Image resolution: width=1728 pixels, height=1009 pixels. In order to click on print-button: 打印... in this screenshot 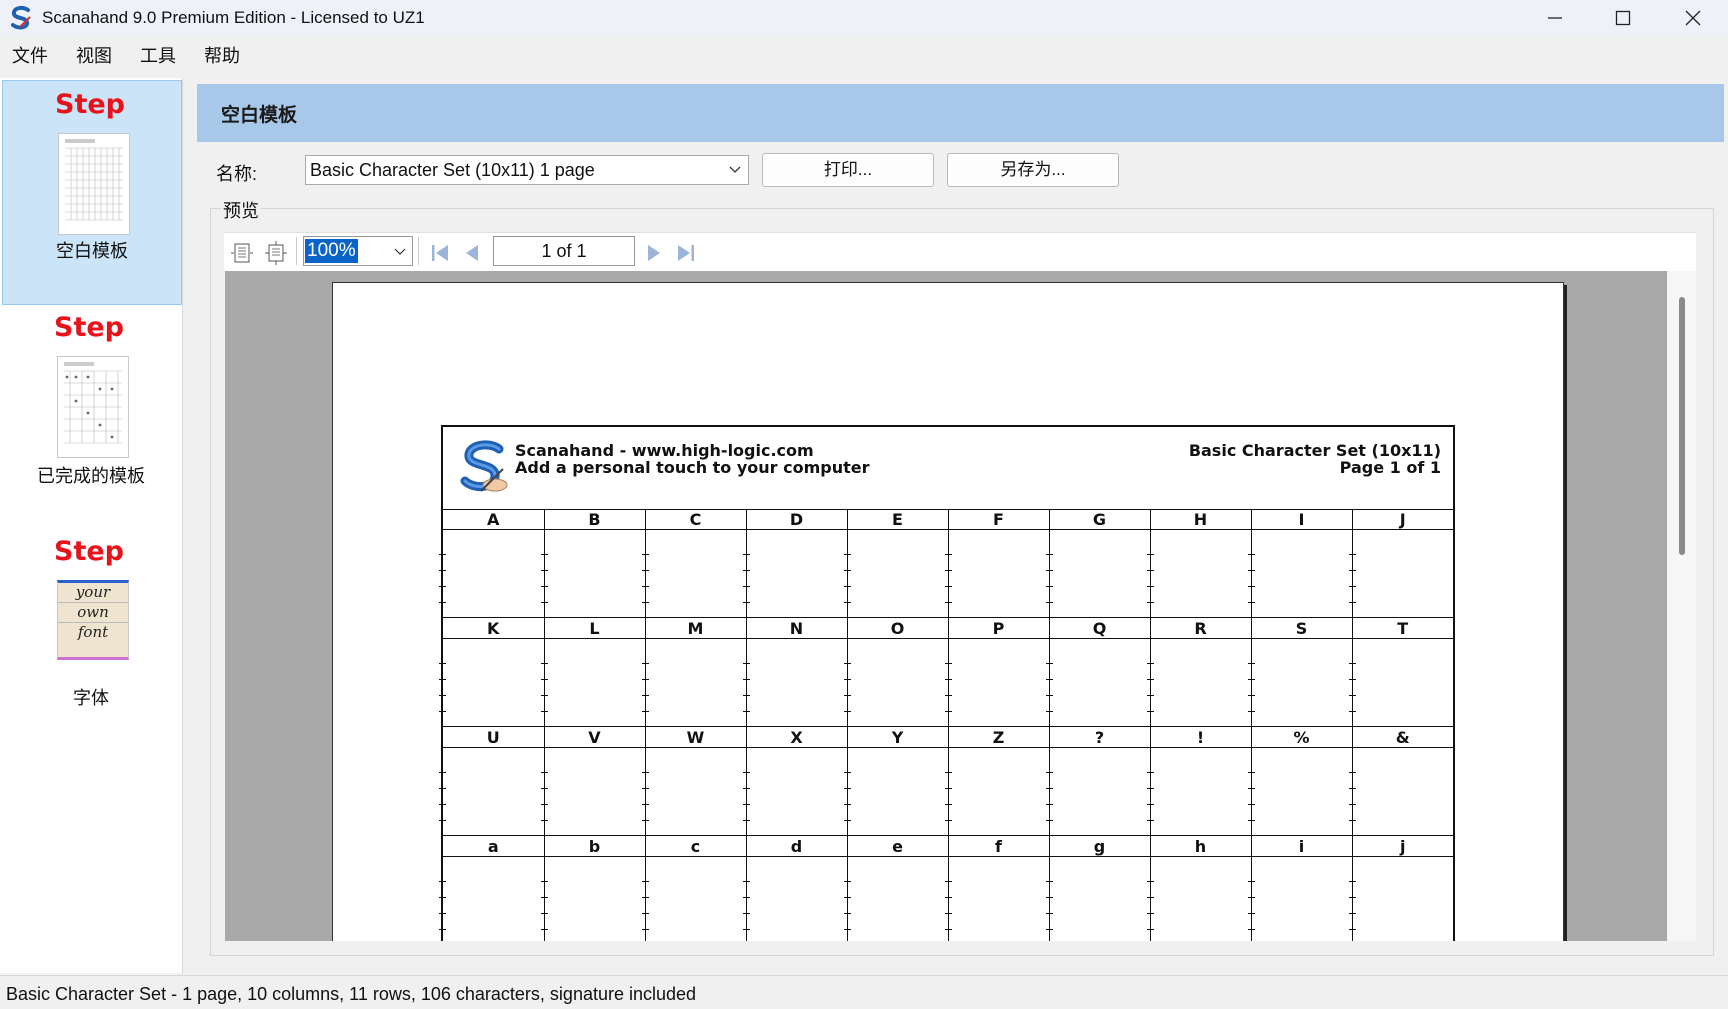, I will do `click(848, 170)`.